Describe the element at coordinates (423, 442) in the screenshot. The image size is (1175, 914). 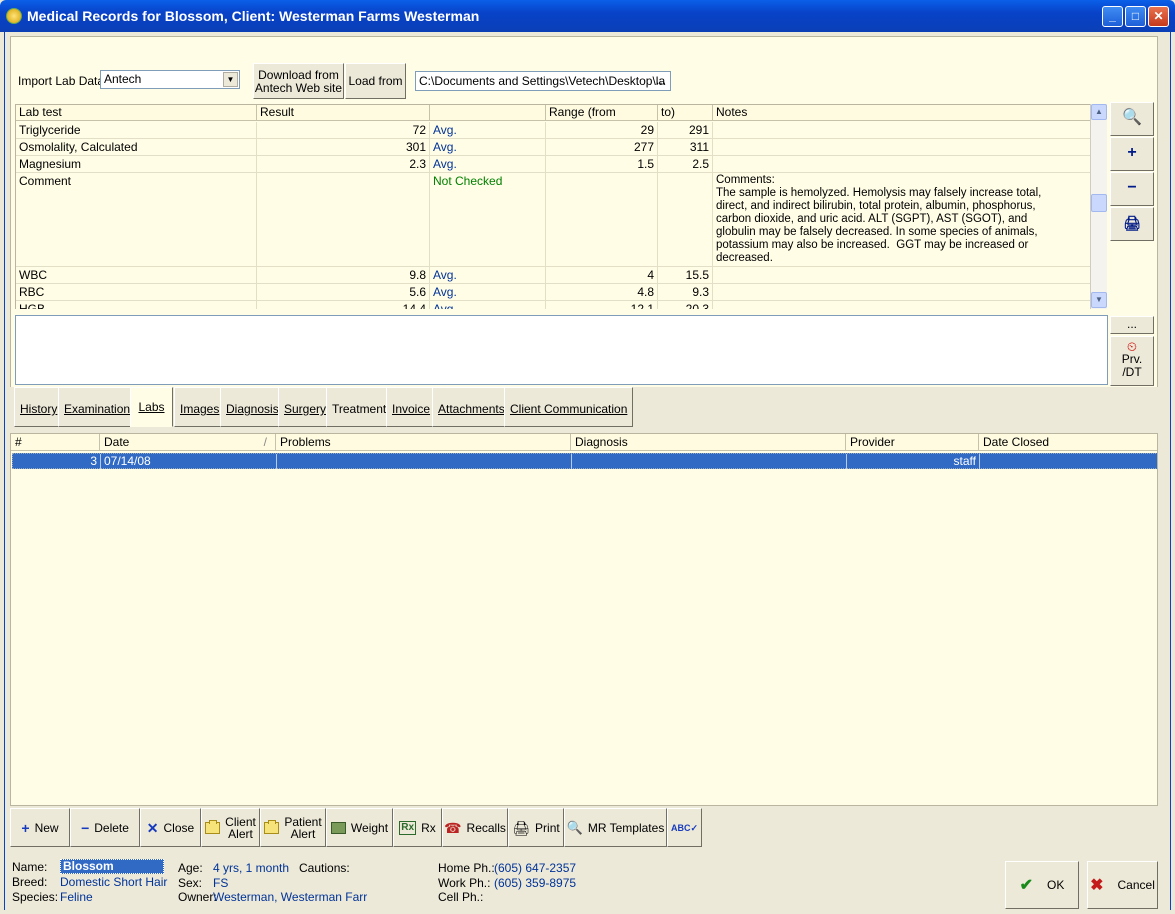
I see `column-header-problems: Problems` at that location.